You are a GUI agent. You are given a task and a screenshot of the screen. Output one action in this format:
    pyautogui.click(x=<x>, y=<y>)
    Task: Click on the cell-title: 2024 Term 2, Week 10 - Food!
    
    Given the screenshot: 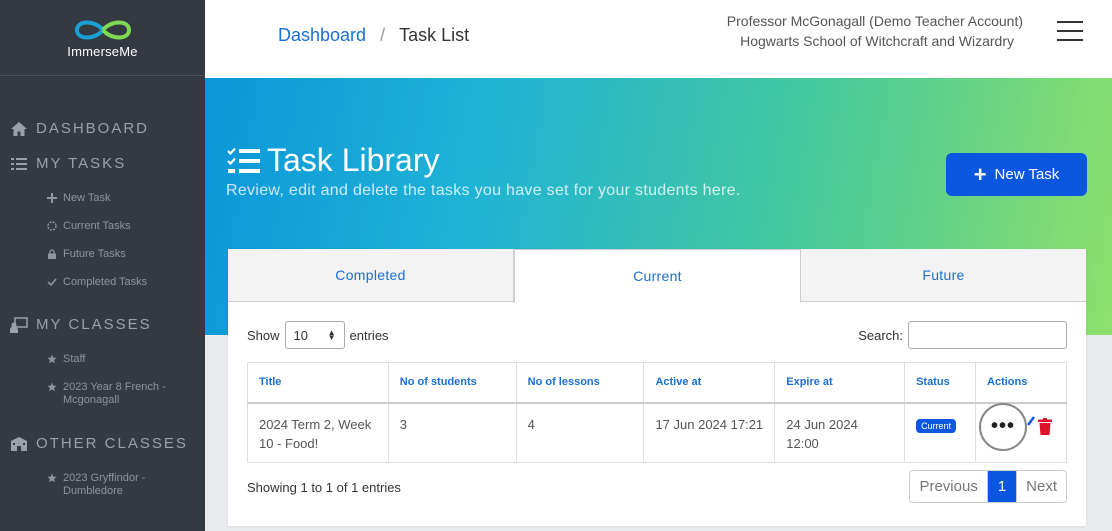 What is the action you would take?
    pyautogui.click(x=318, y=432)
    